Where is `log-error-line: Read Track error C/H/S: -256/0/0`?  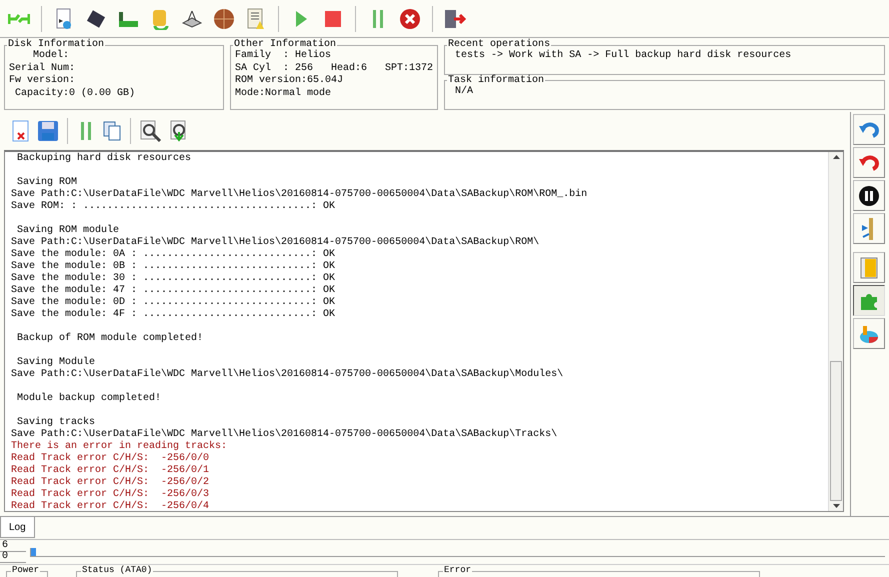
log-error-line: Read Track error C/H/S: -256/0/0 is located at coordinates (110, 458).